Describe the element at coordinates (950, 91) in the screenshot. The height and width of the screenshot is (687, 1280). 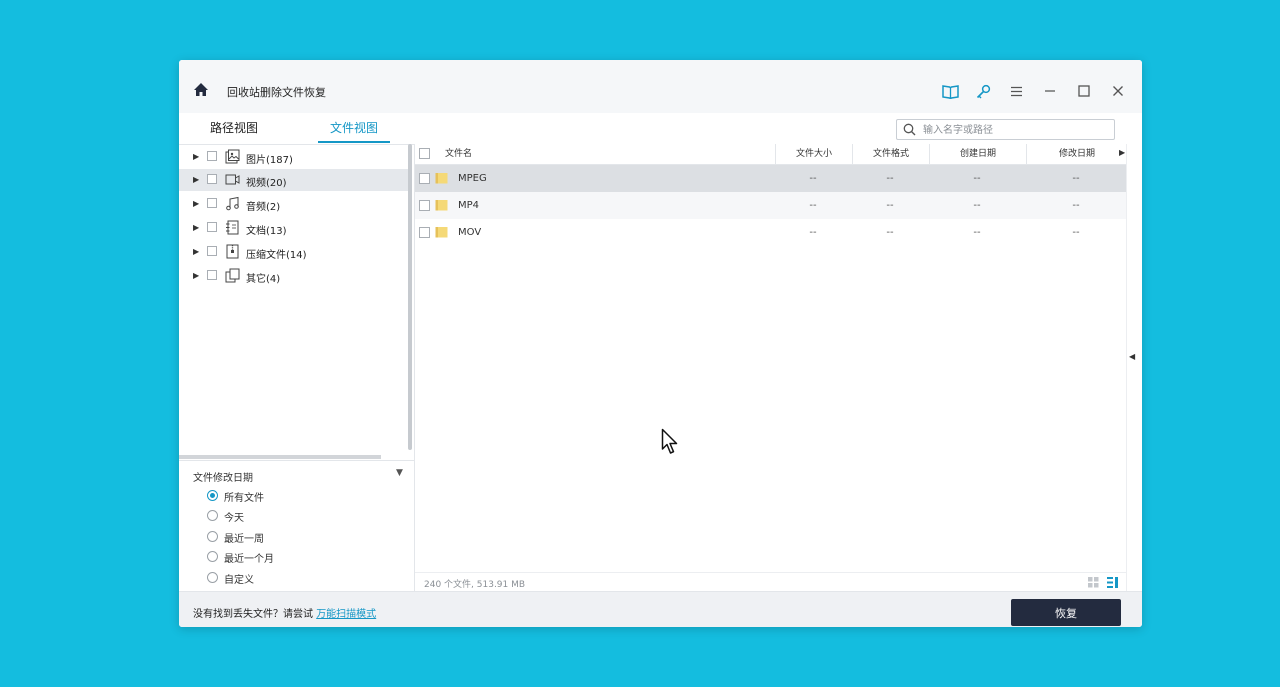
I see `book-icon` at that location.